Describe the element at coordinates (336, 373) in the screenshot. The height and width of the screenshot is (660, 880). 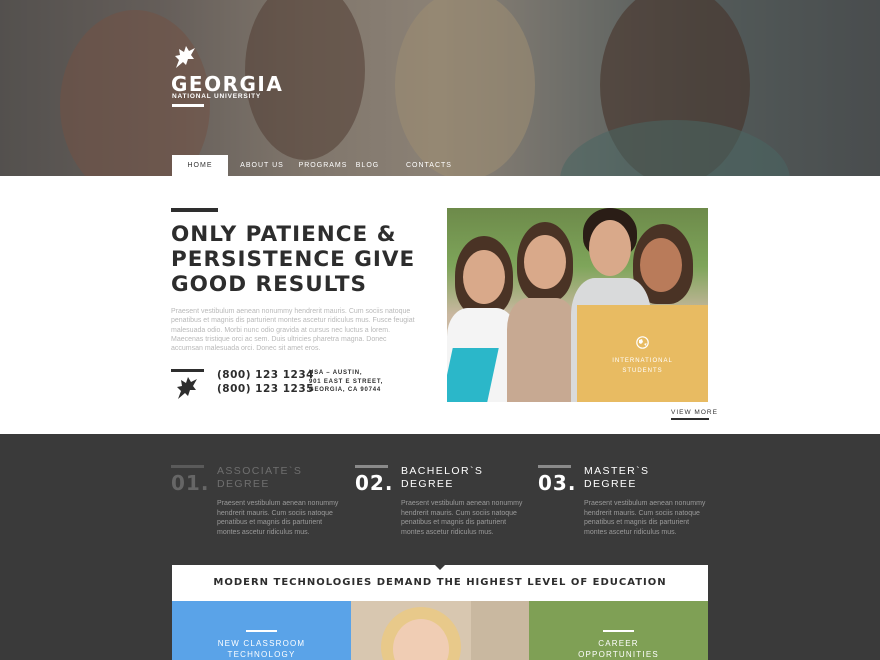
I see `address-line: USA – AUSTIN,` at that location.